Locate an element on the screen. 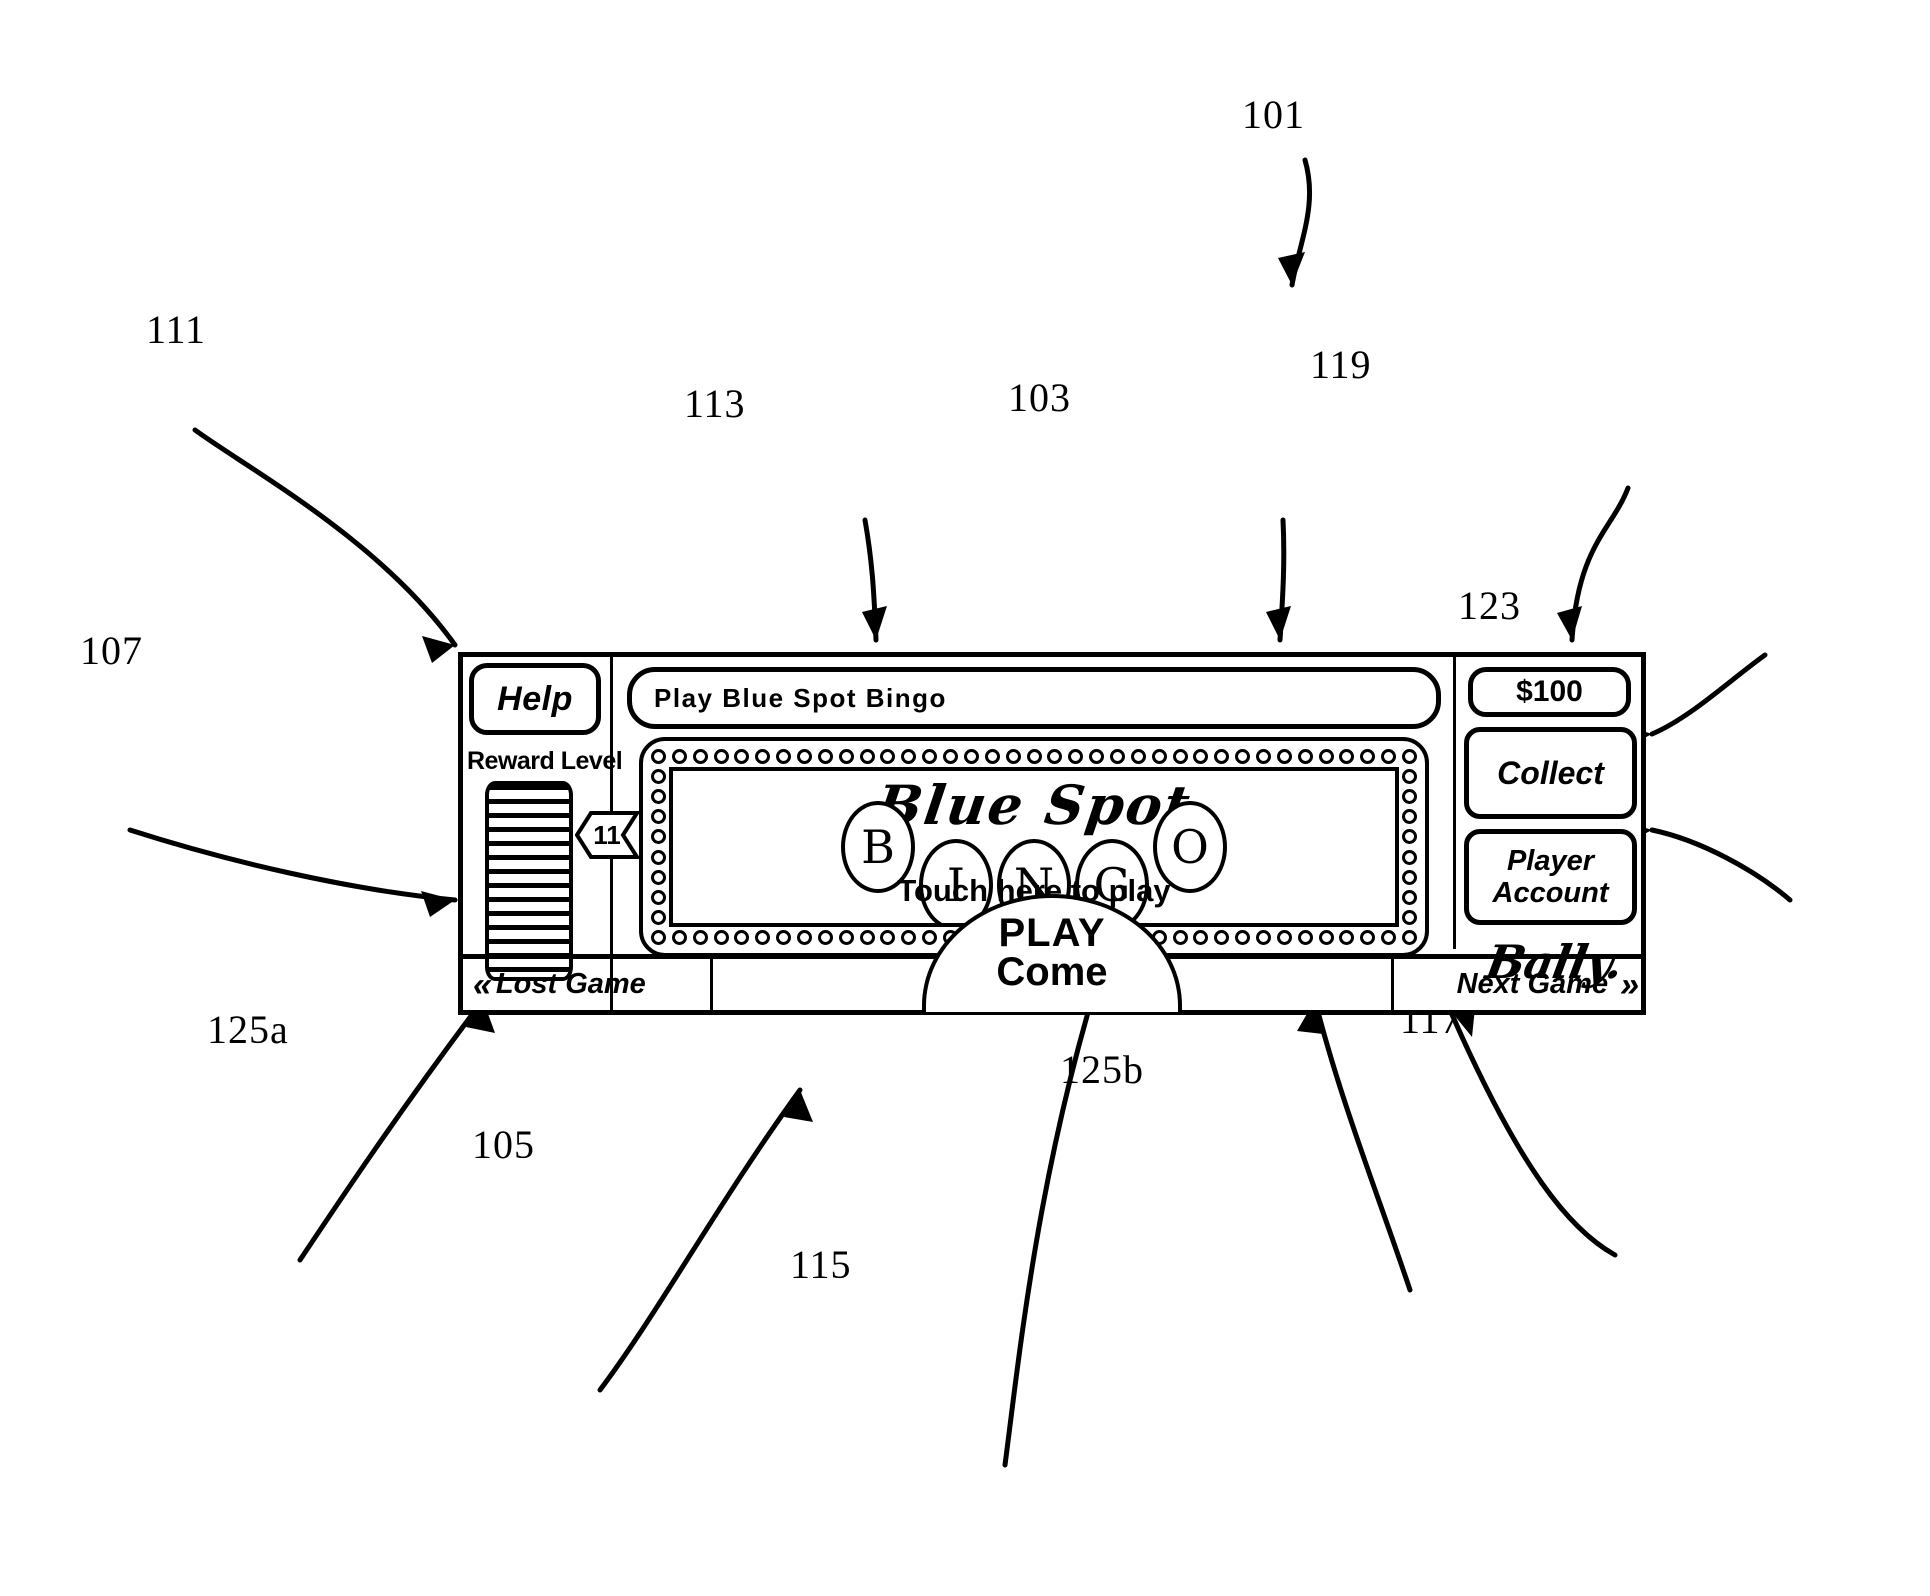 The width and height of the screenshot is (1930, 1596). ref-numeral-125b: 125b is located at coordinates (1102, 1069).